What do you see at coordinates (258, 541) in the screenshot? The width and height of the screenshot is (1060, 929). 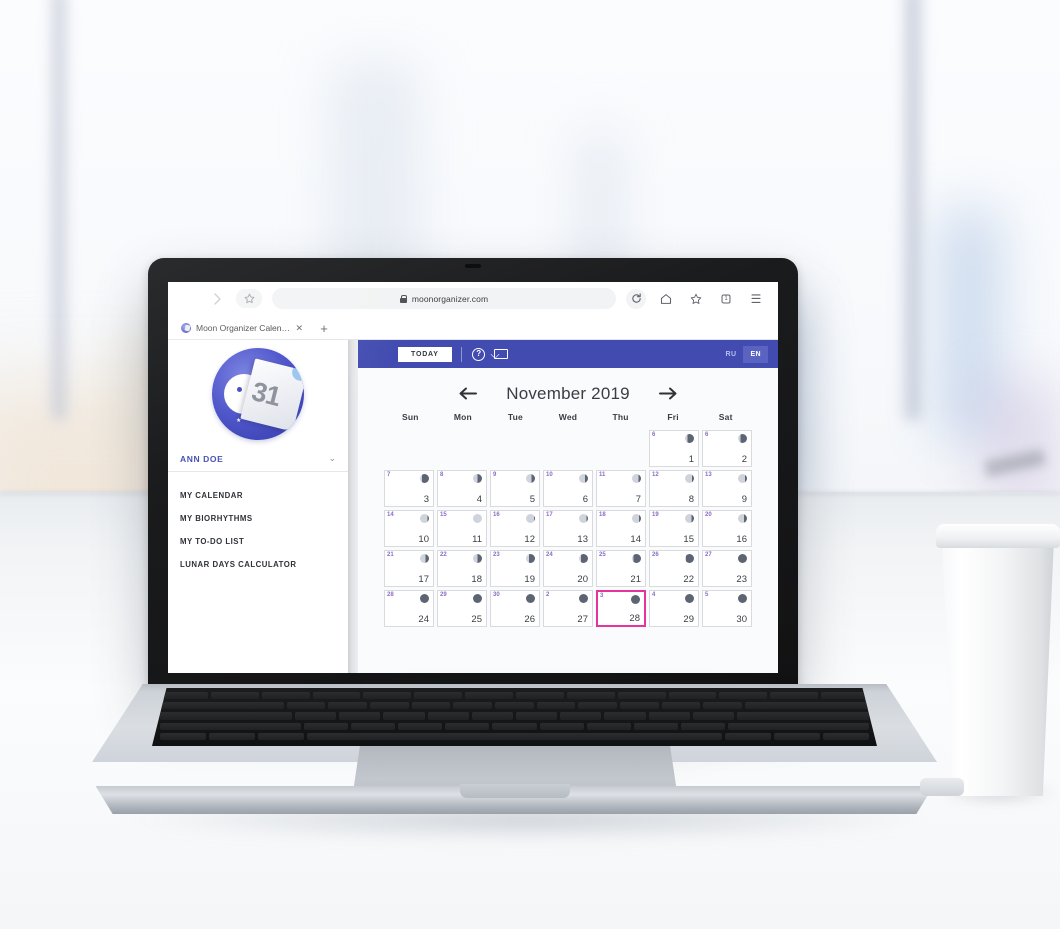 I see `sidebar-item-my-to-do-list: MY TO-DO LIST` at bounding box center [258, 541].